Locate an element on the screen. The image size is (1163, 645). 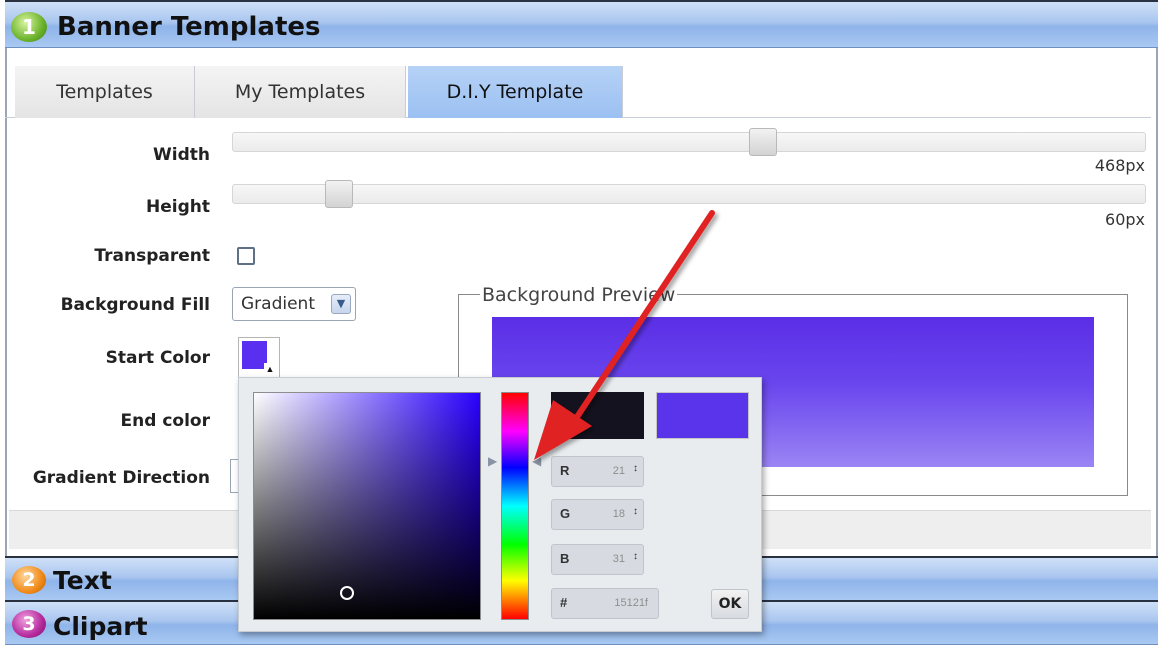
caret-up-icon: ▲ is located at coordinates (270, 369).